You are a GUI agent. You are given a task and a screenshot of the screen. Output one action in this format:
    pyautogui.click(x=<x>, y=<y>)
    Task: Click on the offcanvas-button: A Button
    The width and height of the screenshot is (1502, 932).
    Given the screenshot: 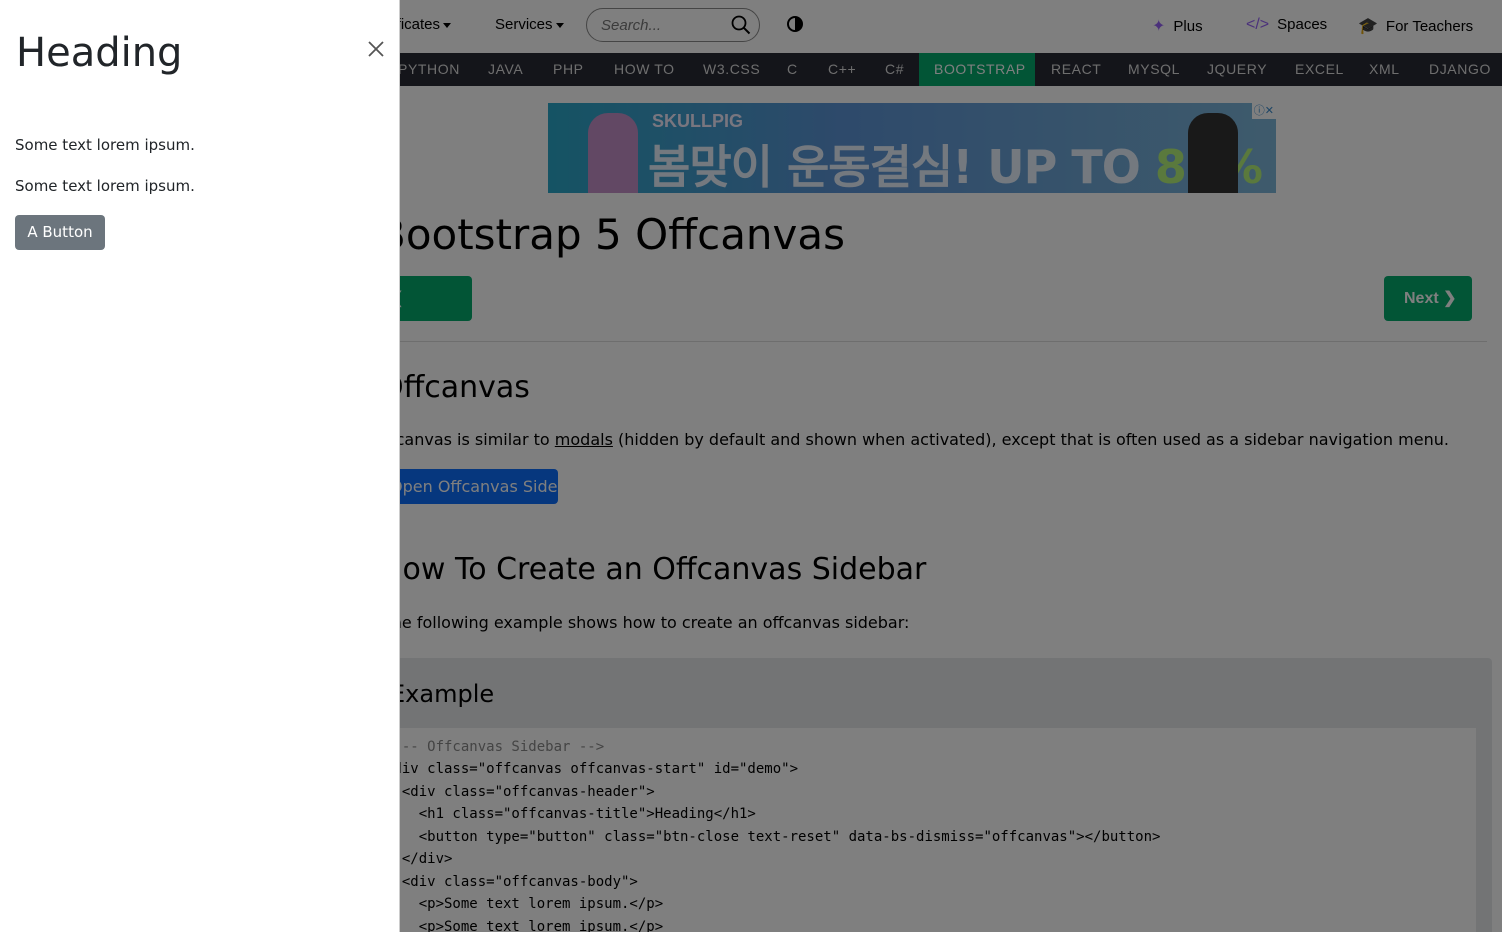 What is the action you would take?
    pyautogui.click(x=60, y=232)
    